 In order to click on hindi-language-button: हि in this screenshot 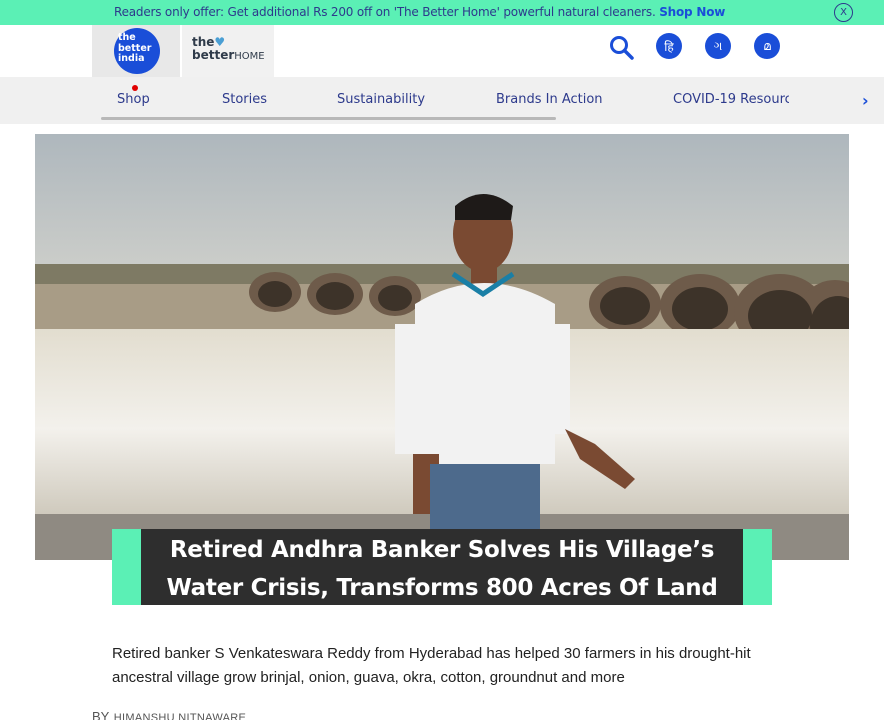, I will do `click(669, 46)`.